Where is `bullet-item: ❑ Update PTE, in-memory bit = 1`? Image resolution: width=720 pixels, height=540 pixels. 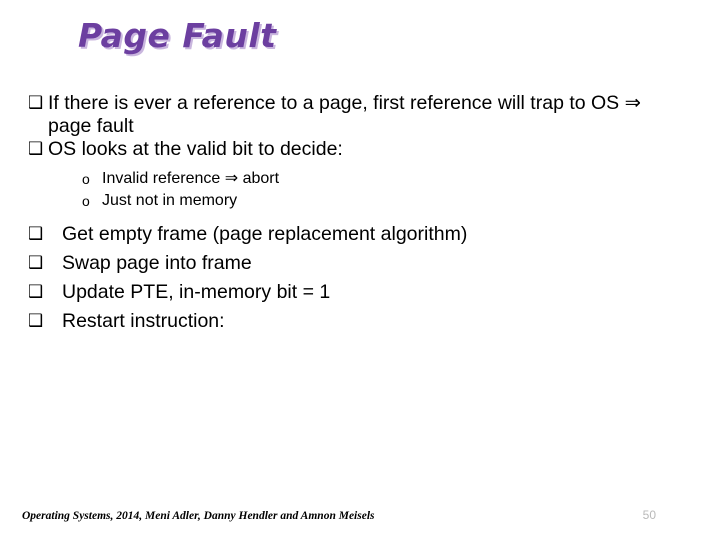 bullet-item: ❑ Update PTE, in-memory bit = 1 is located at coordinates (360, 292).